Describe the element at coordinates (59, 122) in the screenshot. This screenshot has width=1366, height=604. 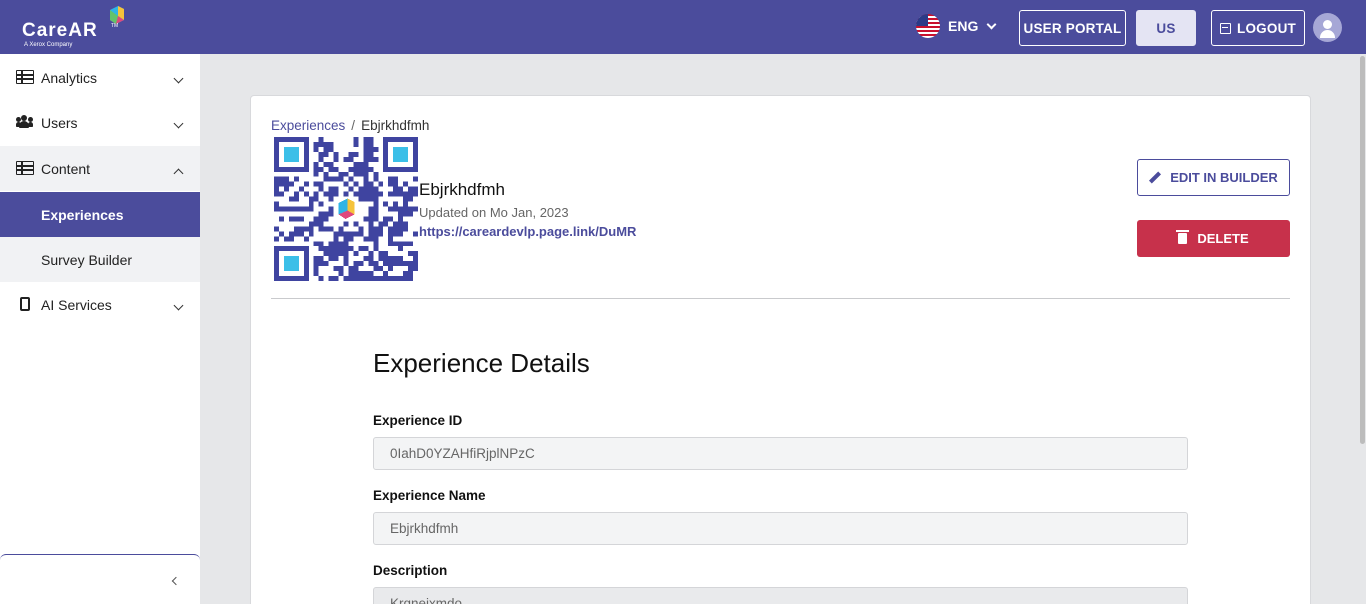
I see `sidebar-item-label: Users` at that location.